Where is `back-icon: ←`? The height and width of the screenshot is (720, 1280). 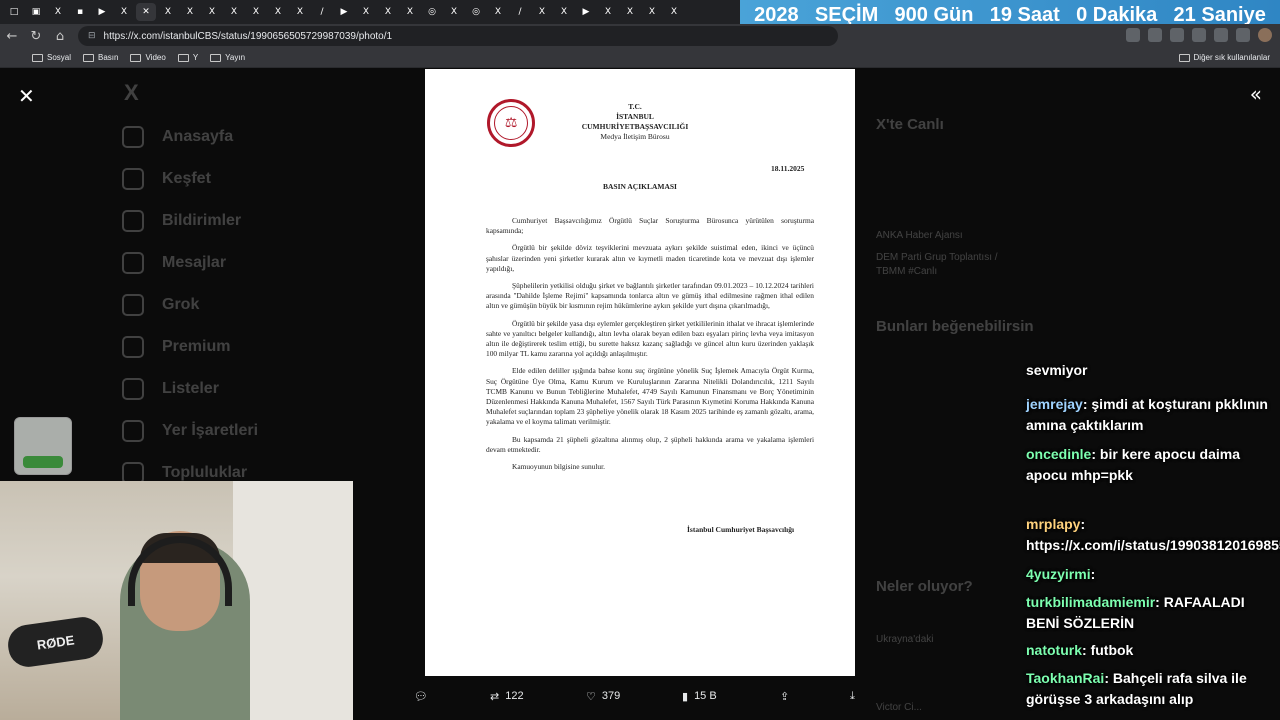 back-icon: ← is located at coordinates (12, 36).